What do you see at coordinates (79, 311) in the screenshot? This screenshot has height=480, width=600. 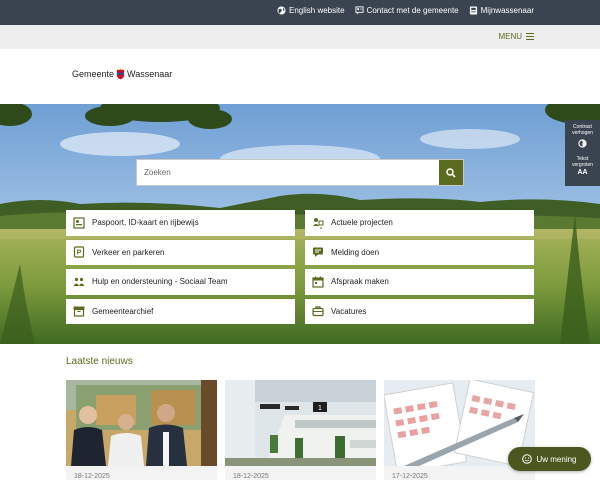 I see `archive-icon` at bounding box center [79, 311].